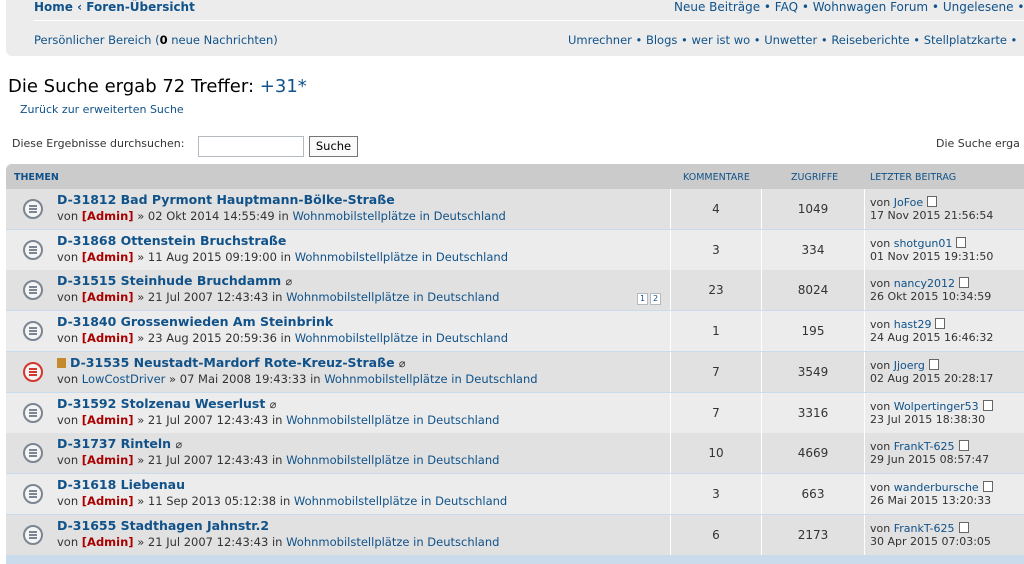  What do you see at coordinates (923, 243) in the screenshot?
I see `last-post-author: shotgun01` at bounding box center [923, 243].